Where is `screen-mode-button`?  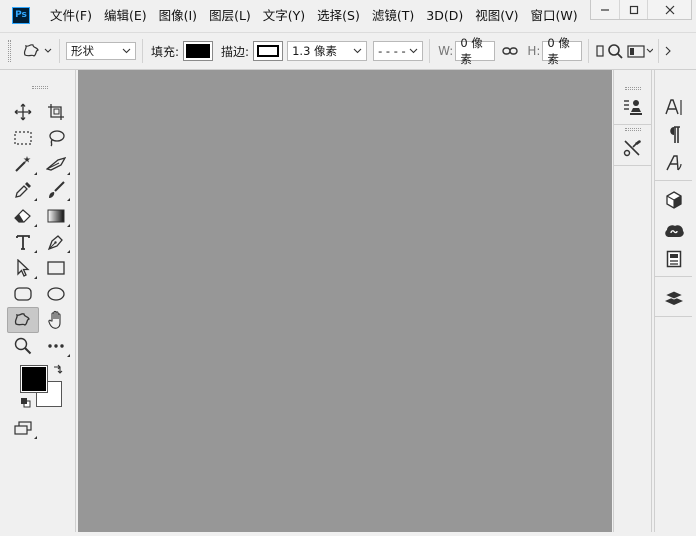
screen-mode-button is located at coordinates (23, 428).